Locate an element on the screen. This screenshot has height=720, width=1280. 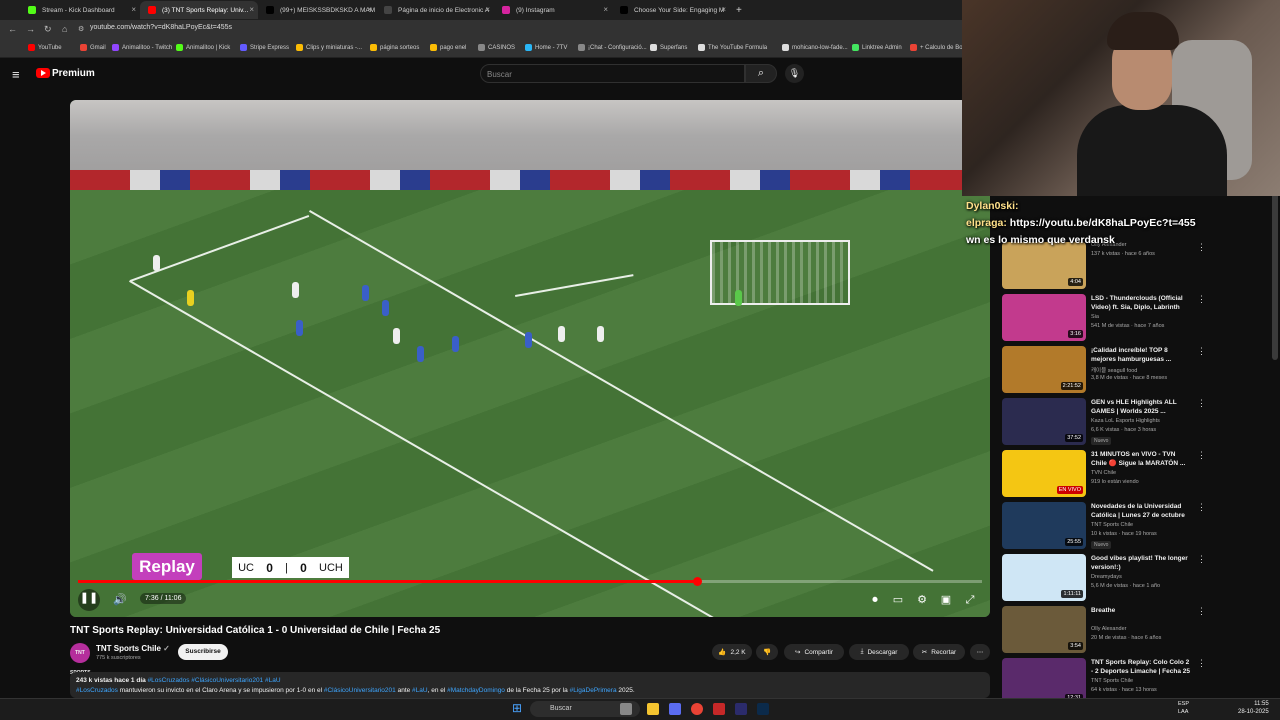
miniplayer-button: ▣ is located at coordinates (946, 600).